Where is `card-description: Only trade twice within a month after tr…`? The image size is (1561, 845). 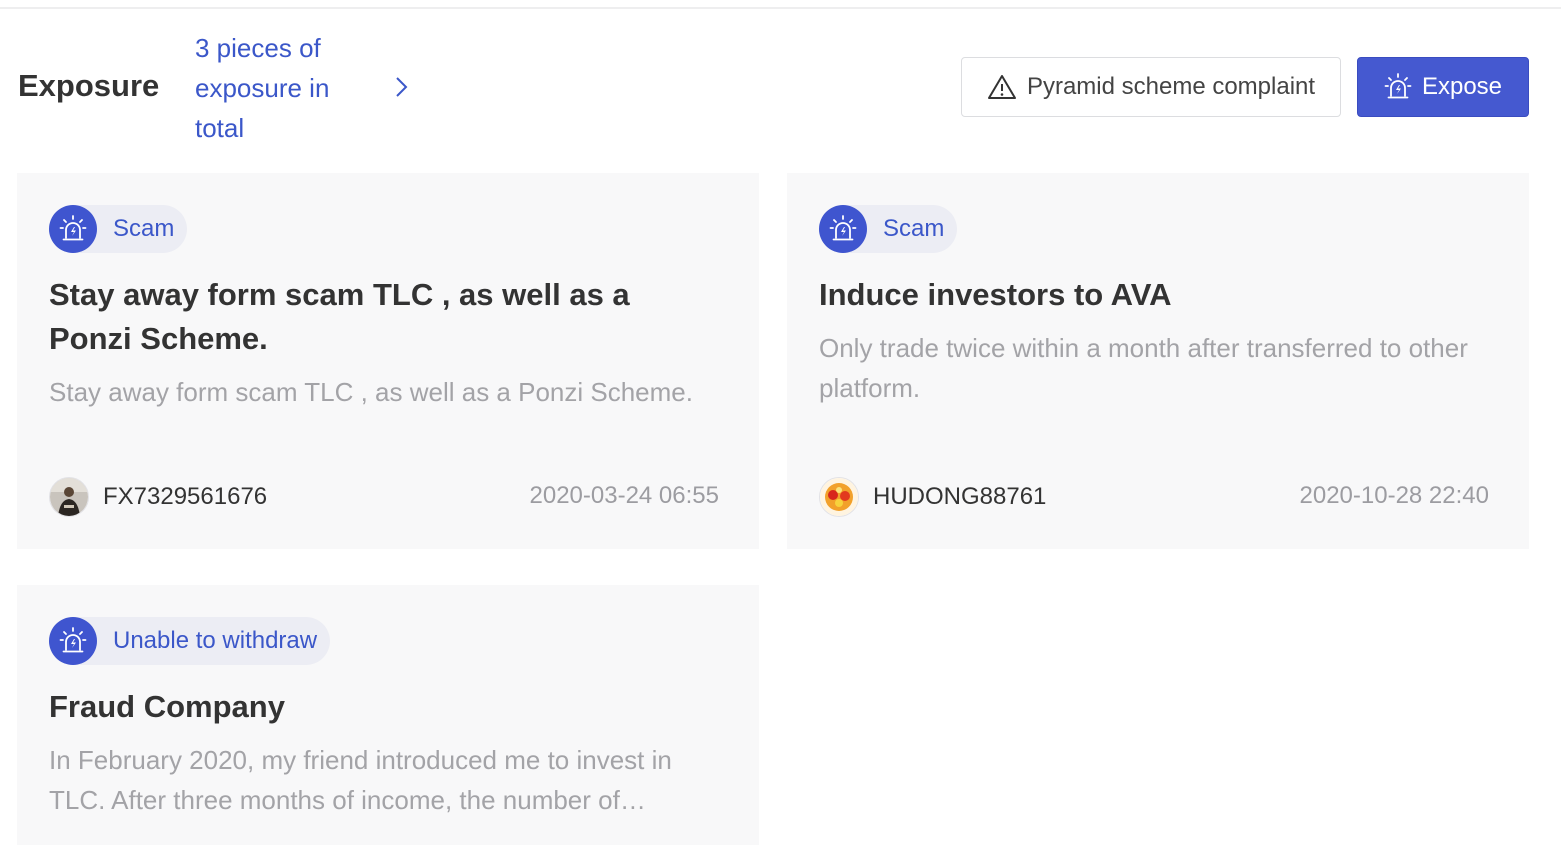 card-description: Only trade twice within a month after tr… is located at coordinates (1143, 368).